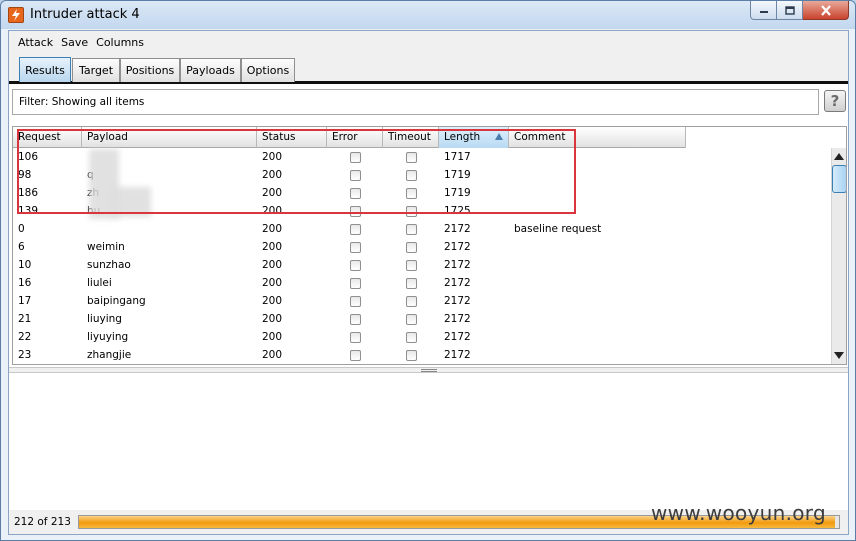 The width and height of the screenshot is (856, 541). I want to click on table-row: 6 weimin 200 2172, so click(349, 247).